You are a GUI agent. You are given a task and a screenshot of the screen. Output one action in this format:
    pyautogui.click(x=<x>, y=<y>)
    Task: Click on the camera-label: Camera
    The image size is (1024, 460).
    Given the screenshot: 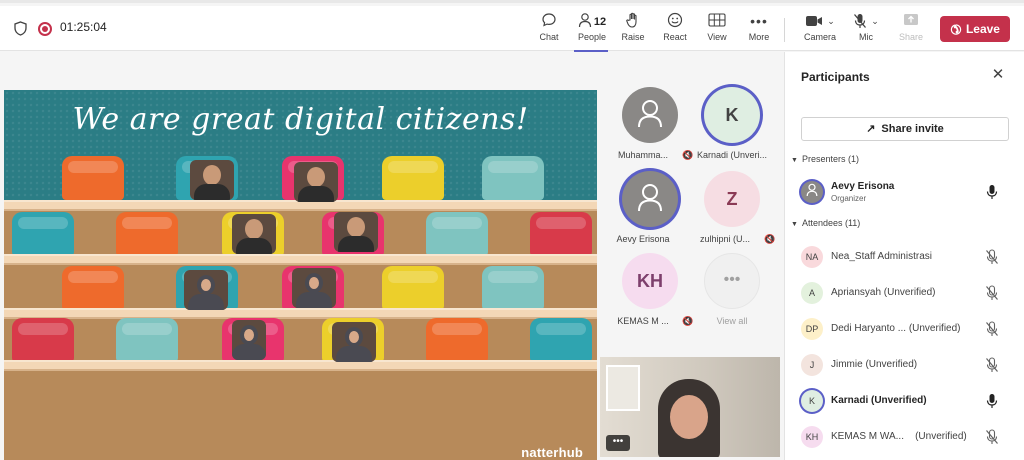 What is the action you would take?
    pyautogui.click(x=819, y=37)
    